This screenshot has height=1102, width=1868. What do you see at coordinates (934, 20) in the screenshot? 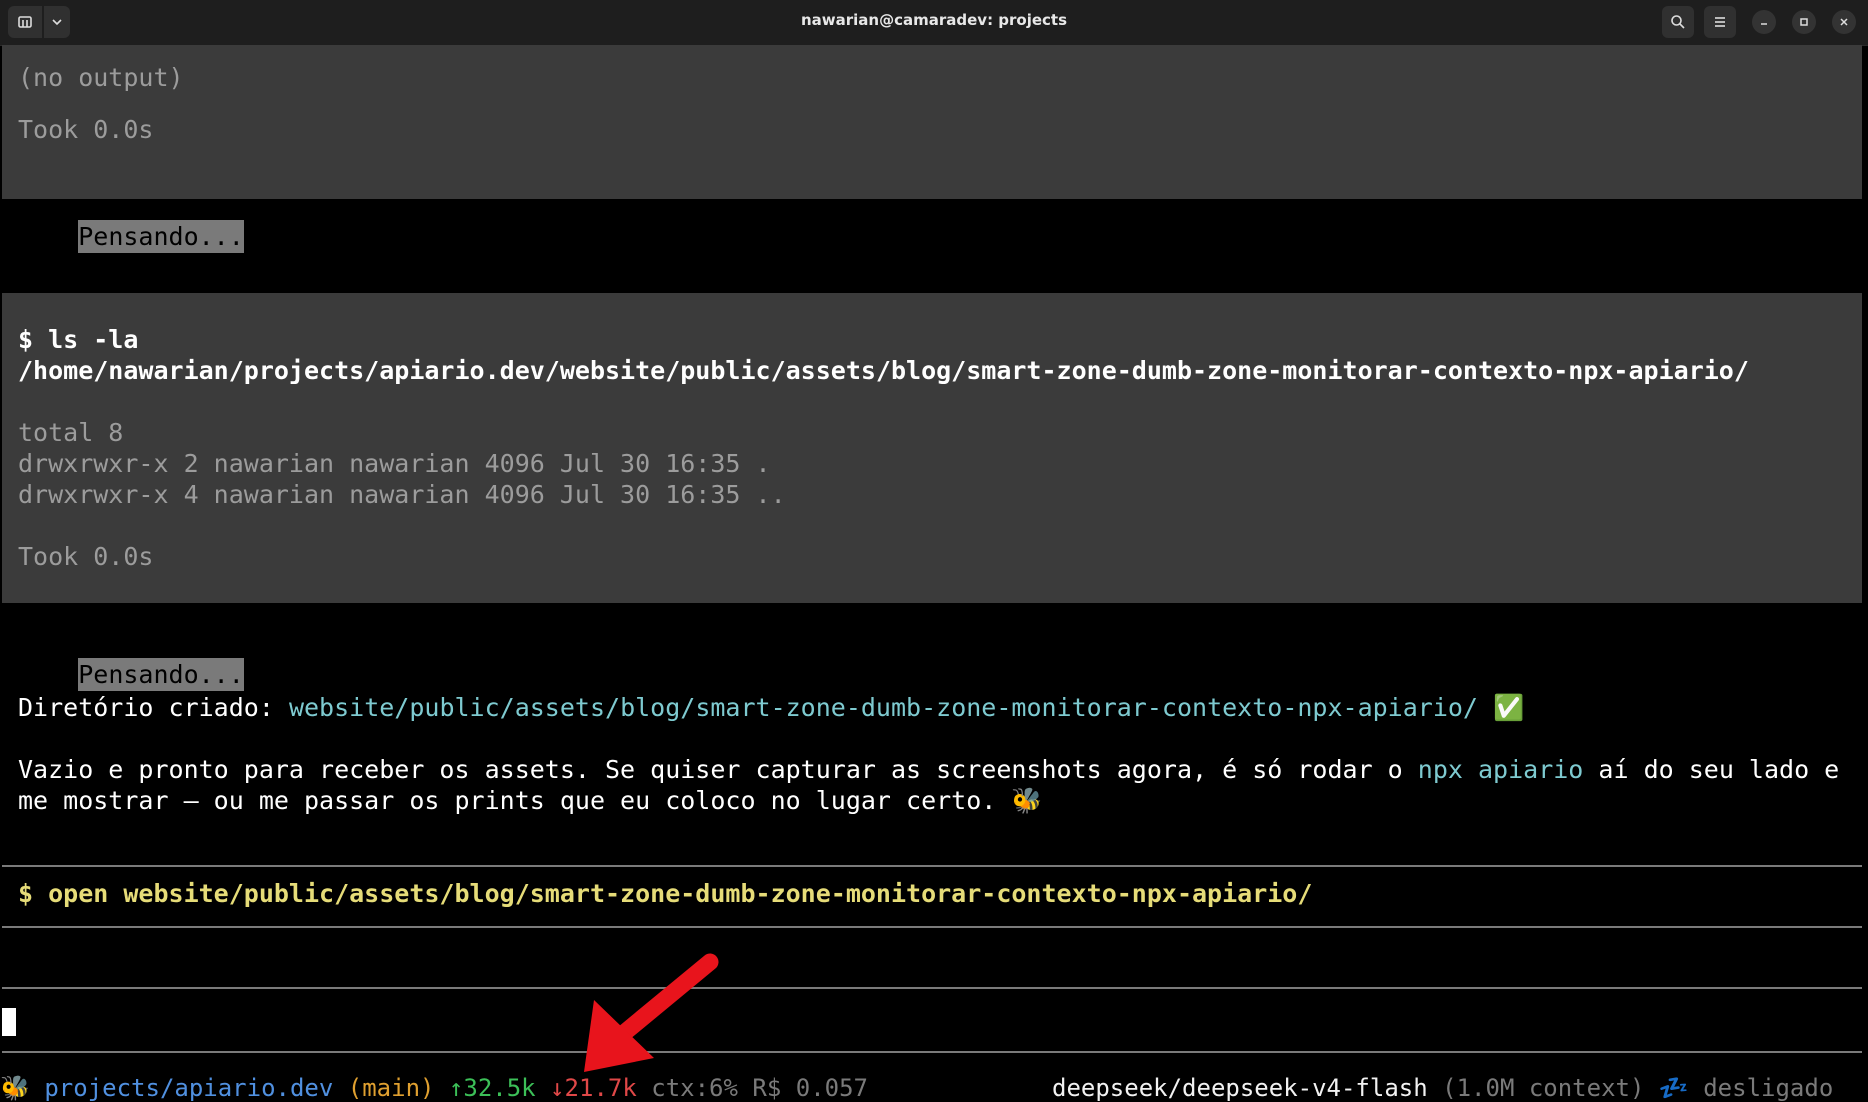
I see `window-title: nawarian@camaradev: projects` at bounding box center [934, 20].